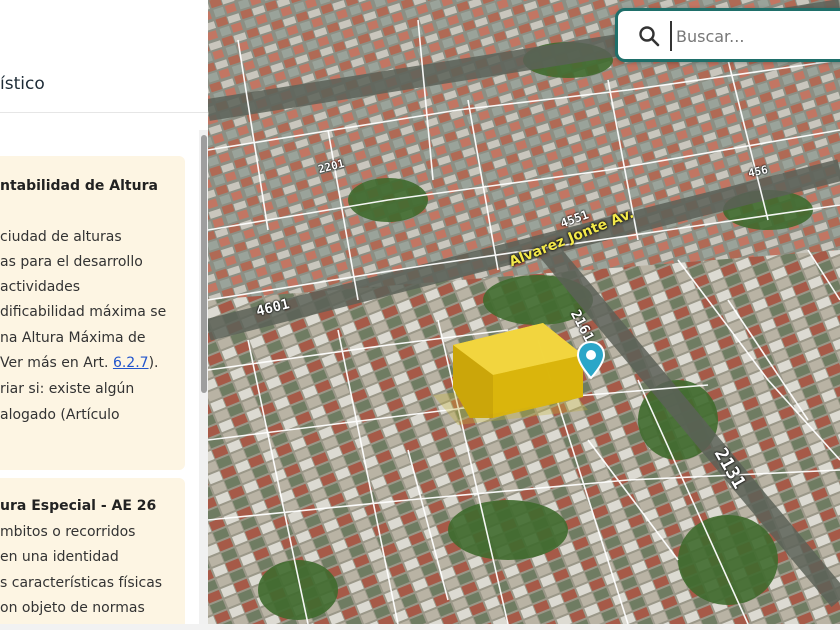  Describe the element at coordinates (61, 237) in the screenshot. I see `card-line: ciudad de alturas` at that location.